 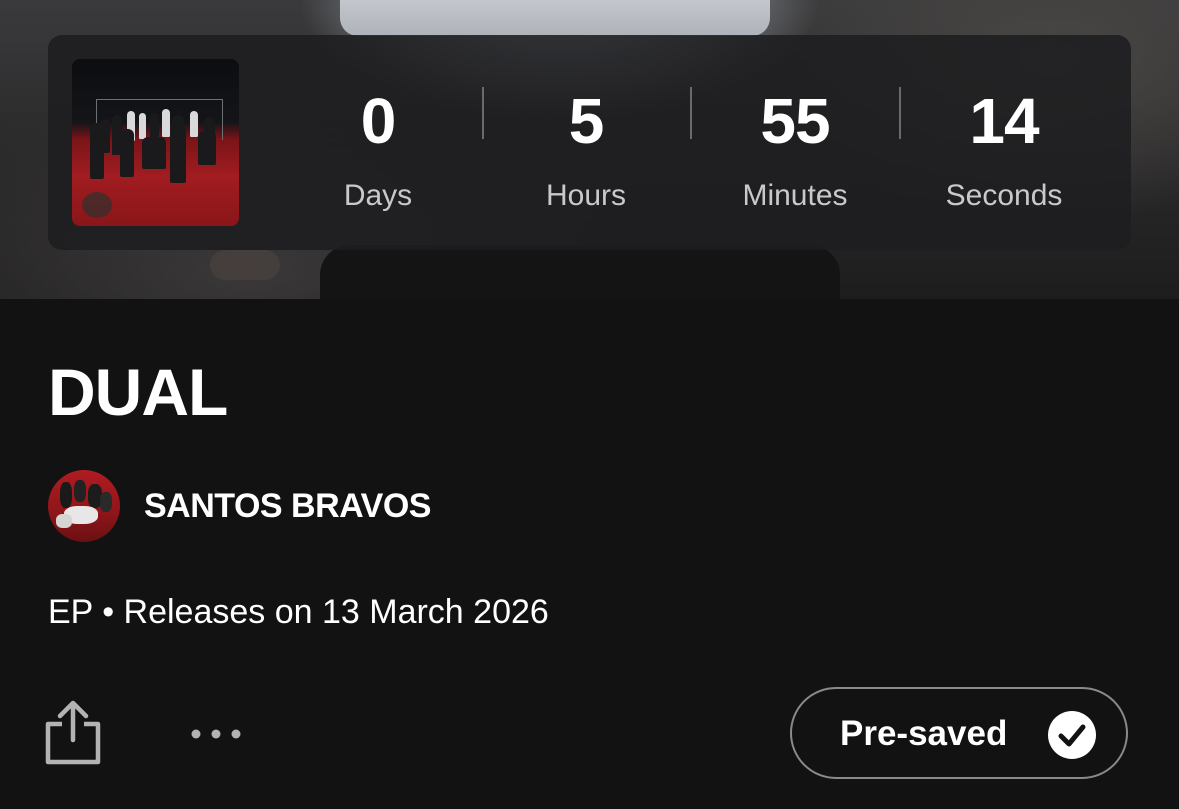 I want to click on hero-photo-hand, so click(x=245, y=265).